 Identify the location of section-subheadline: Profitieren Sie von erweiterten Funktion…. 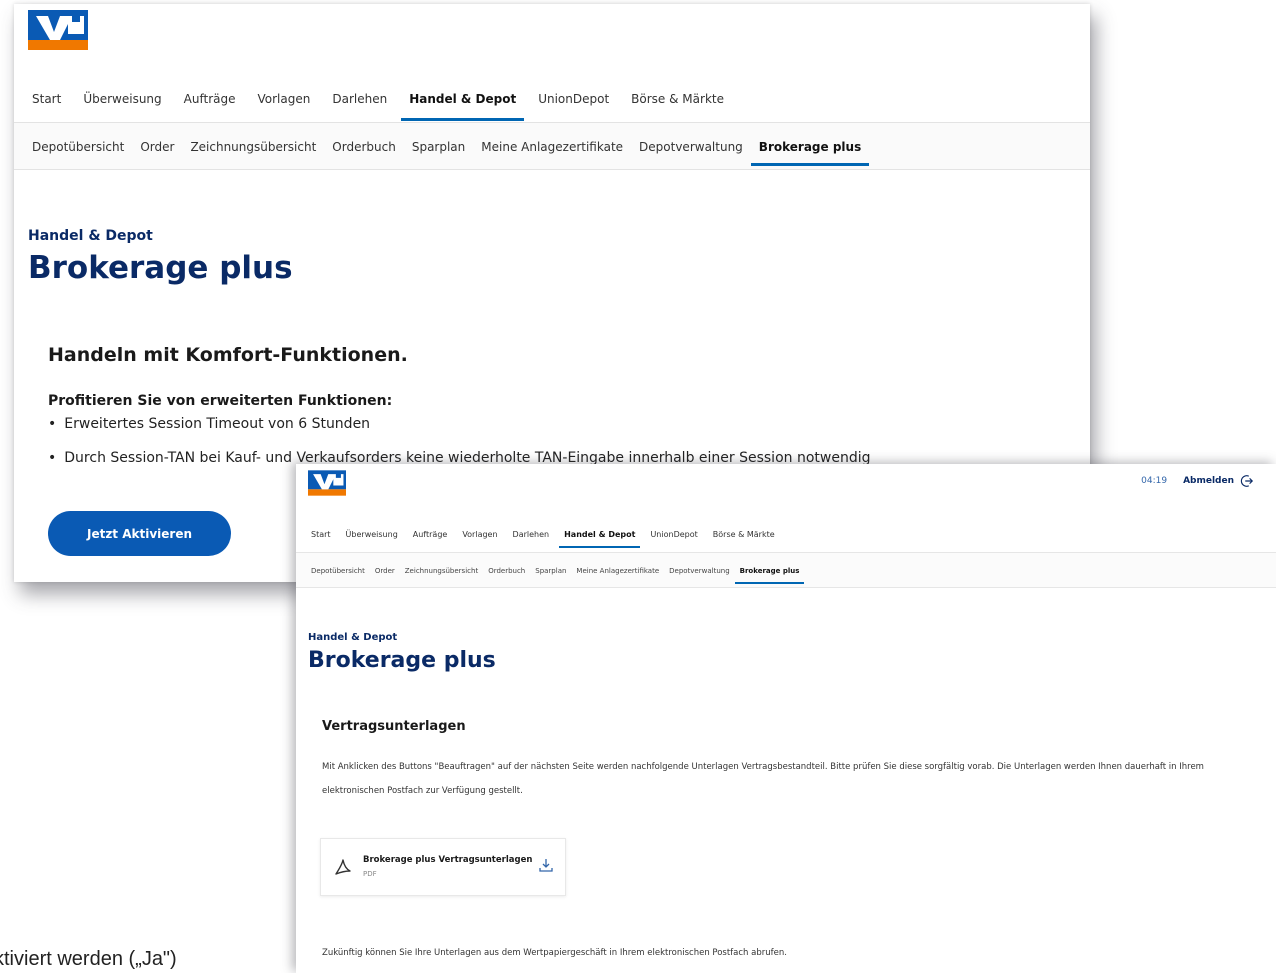
(220, 401).